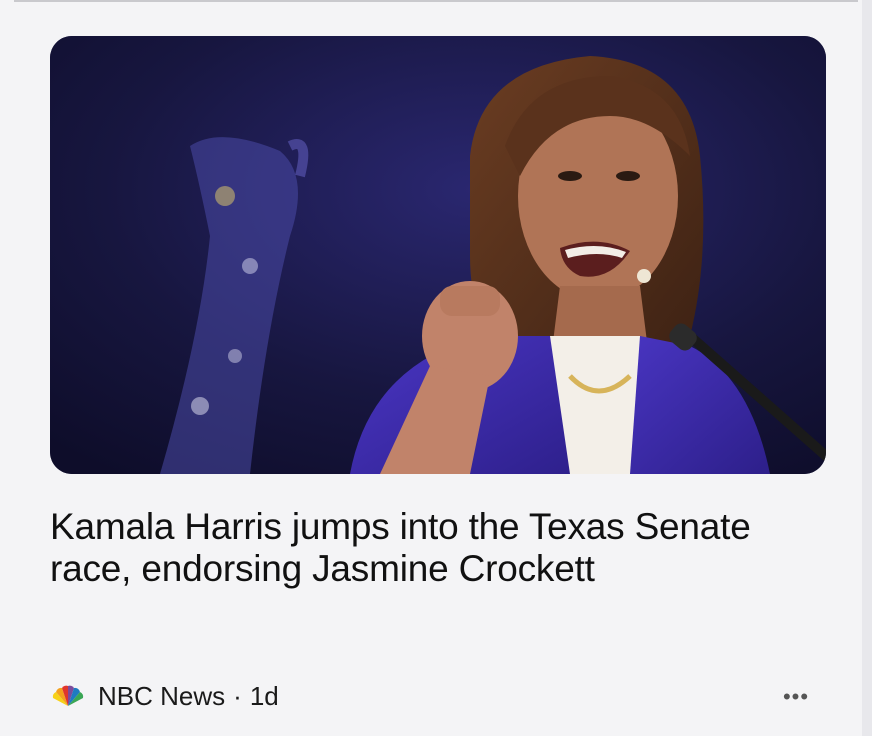 This screenshot has height=736, width=872. I want to click on nbc-peacock-icon, so click(68, 696).